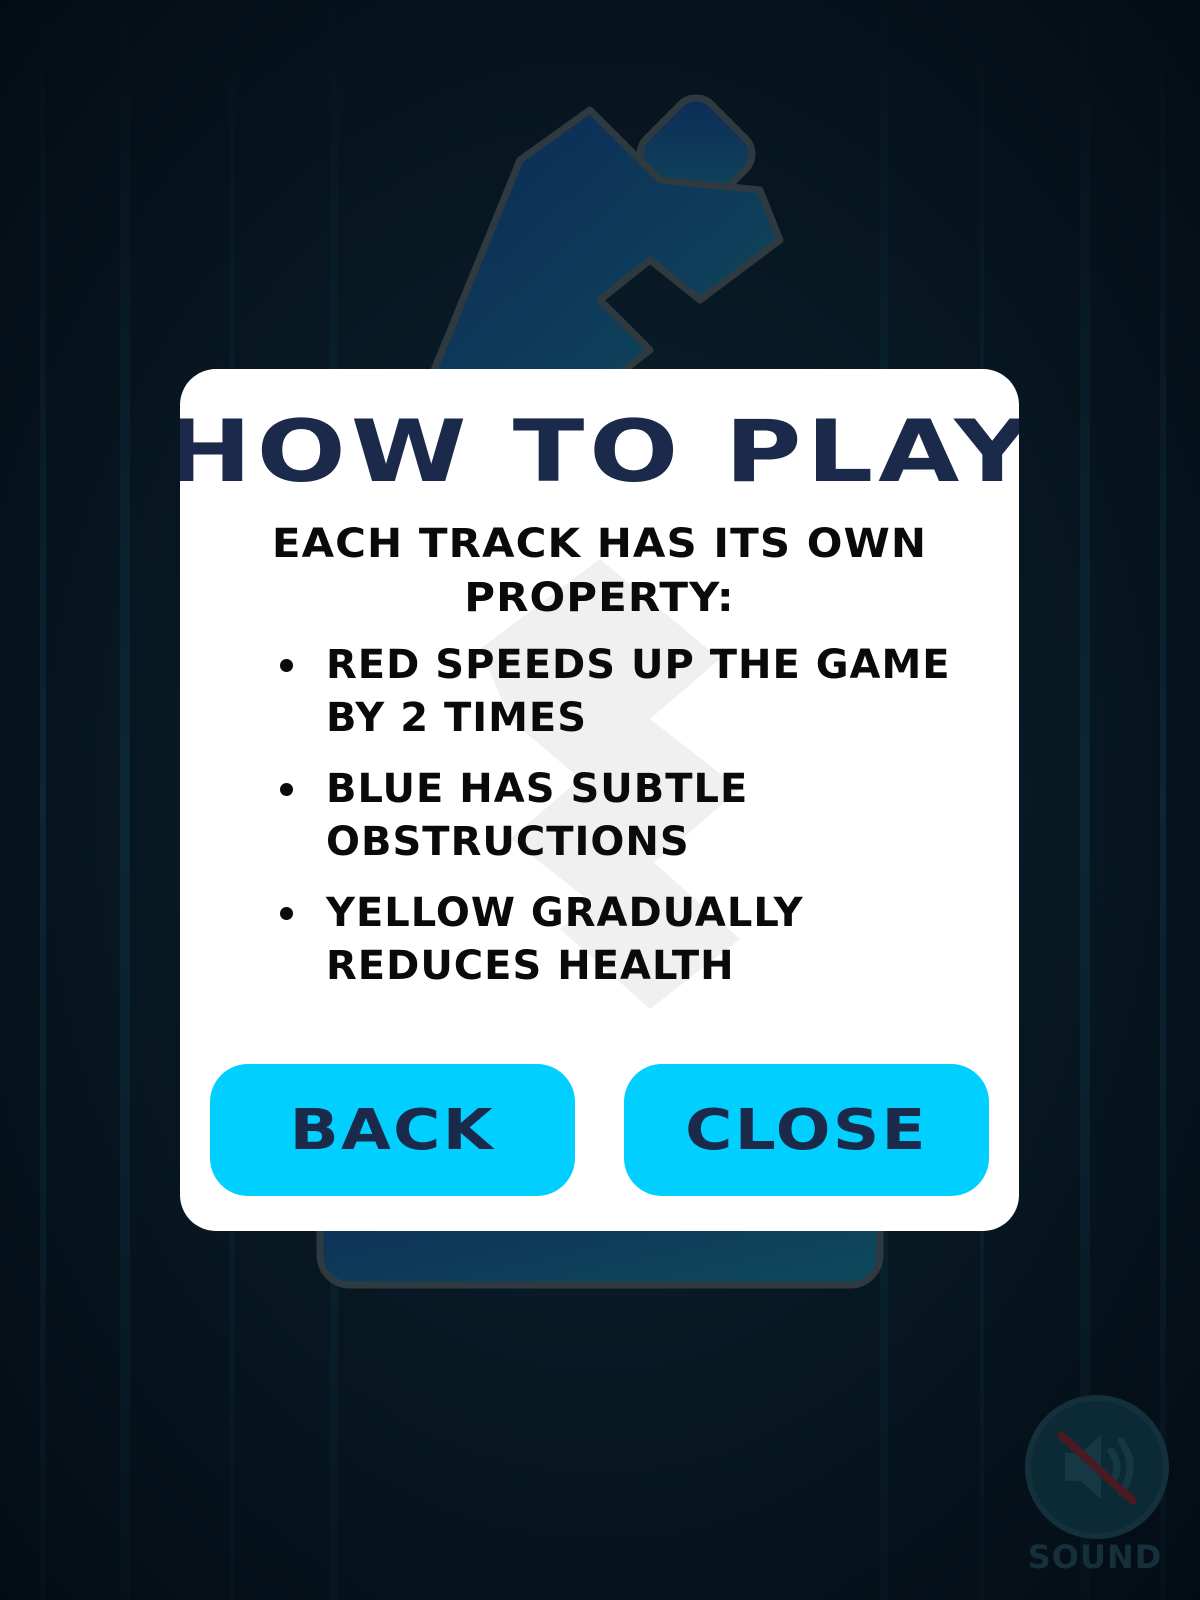 This screenshot has height=1600, width=1200. I want to click on rule-red-track: RED SPEEDS UP THE GAME BY 2 TIMES, so click(630, 692).